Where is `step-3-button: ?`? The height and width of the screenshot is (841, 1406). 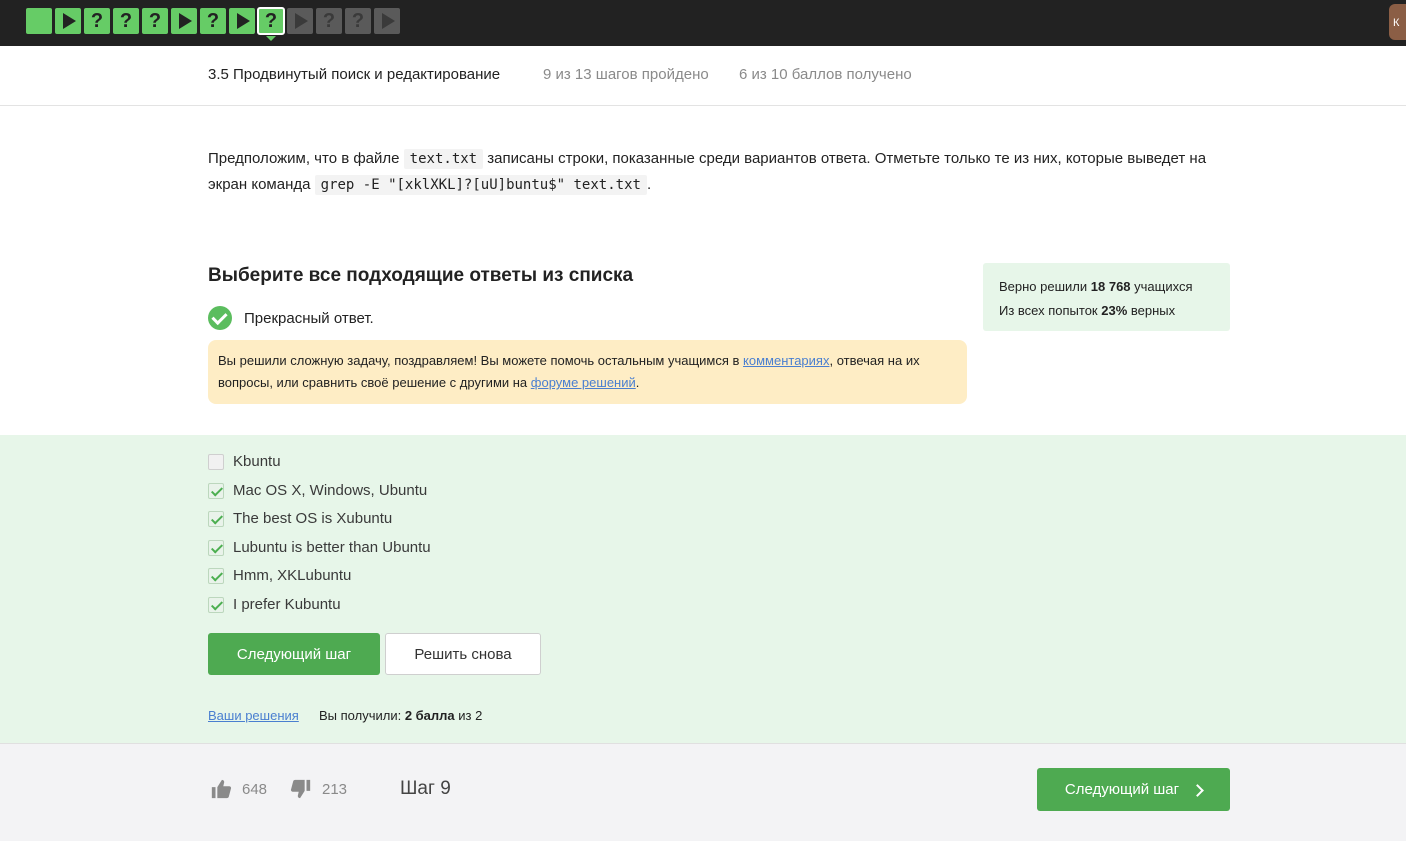
step-3-button: ? is located at coordinates (97, 21).